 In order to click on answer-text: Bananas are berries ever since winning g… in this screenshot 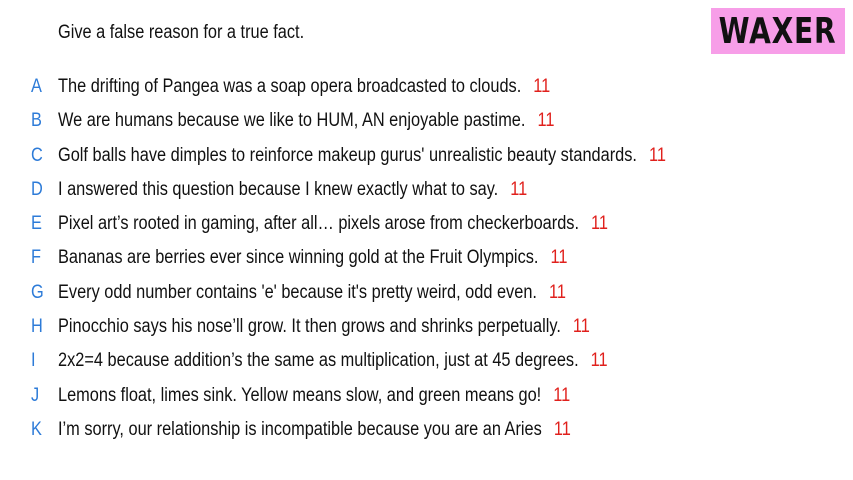, I will do `click(298, 258)`.